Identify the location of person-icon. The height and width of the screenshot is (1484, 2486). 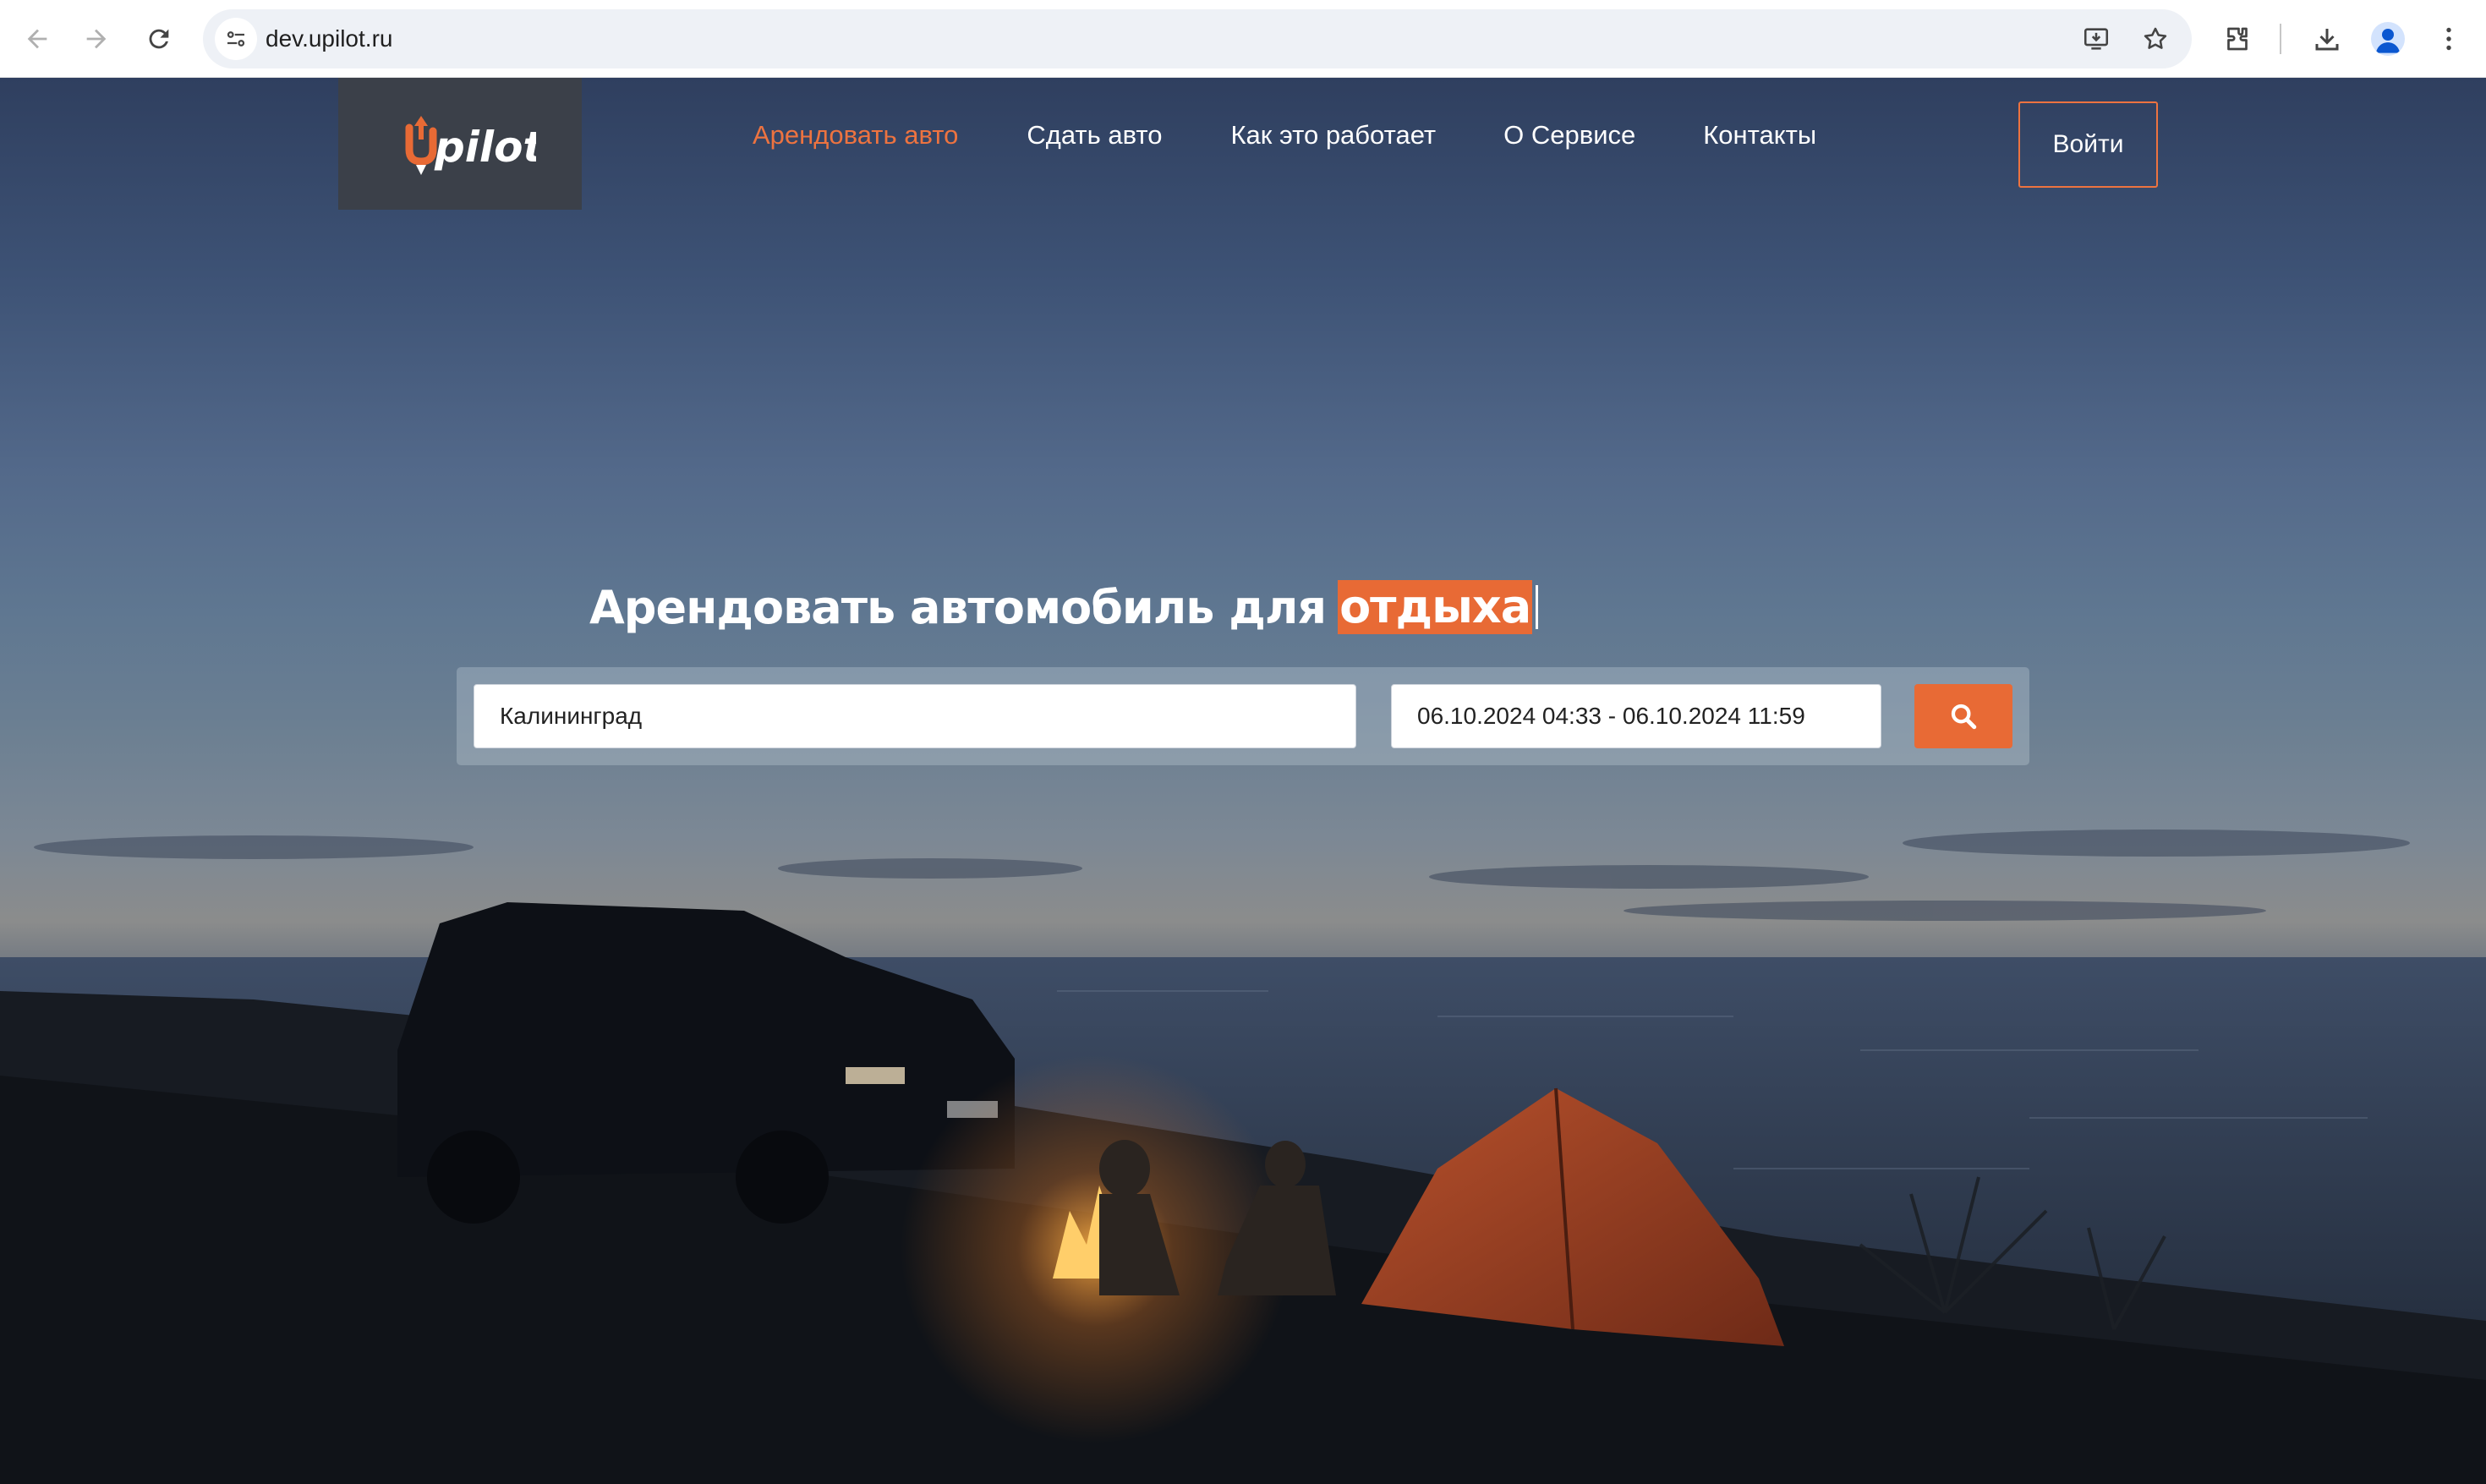
(2388, 41).